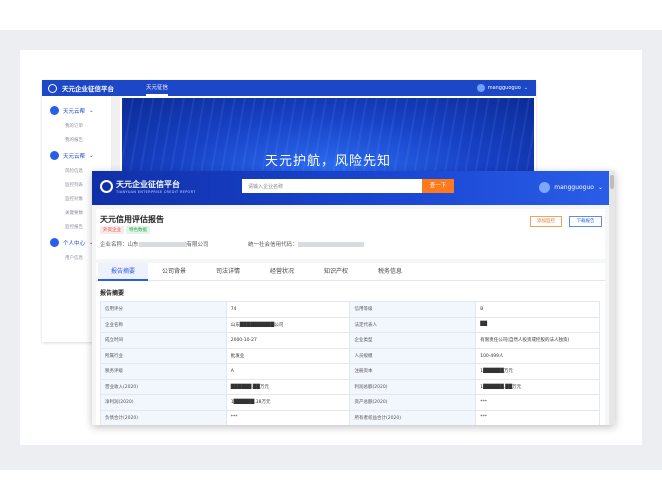 The height and width of the screenshot is (500, 662). What do you see at coordinates (163, 417) in the screenshot?
I see `table-key-cell: 负债合计(2020)` at bounding box center [163, 417].